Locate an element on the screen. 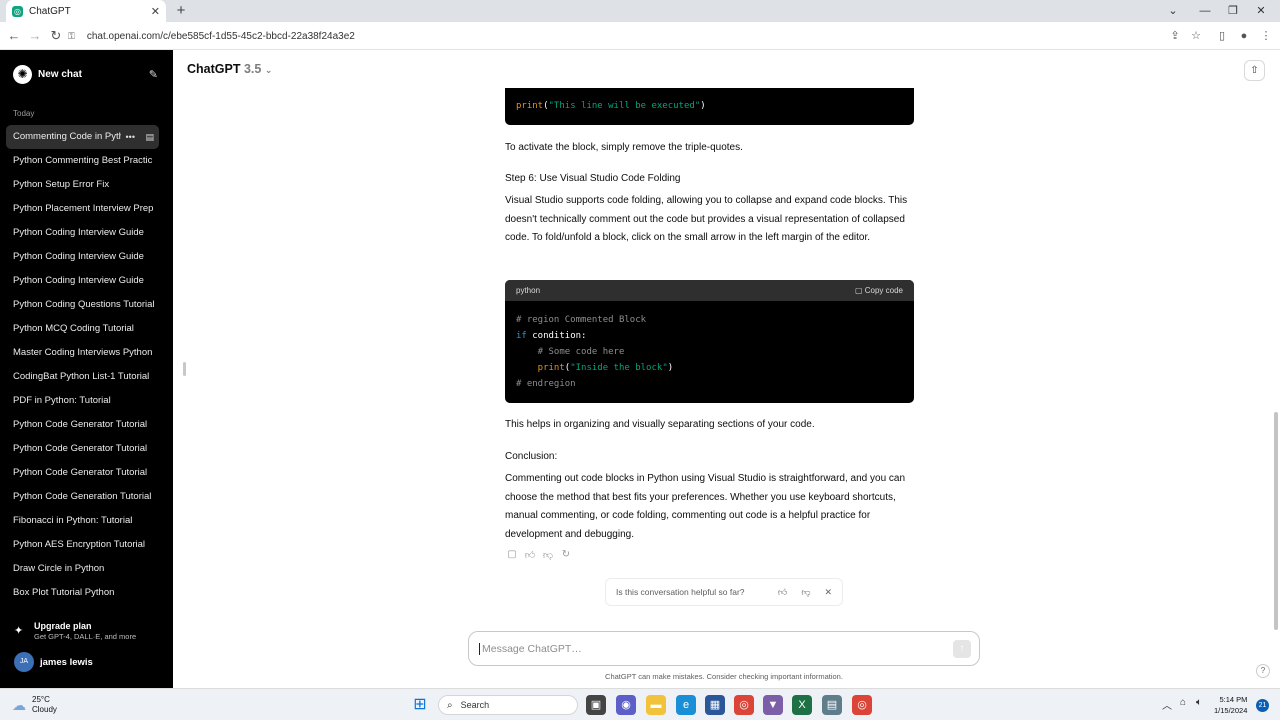  chat-history-item: Box Plot Tutorial Python is located at coordinates (82, 593).